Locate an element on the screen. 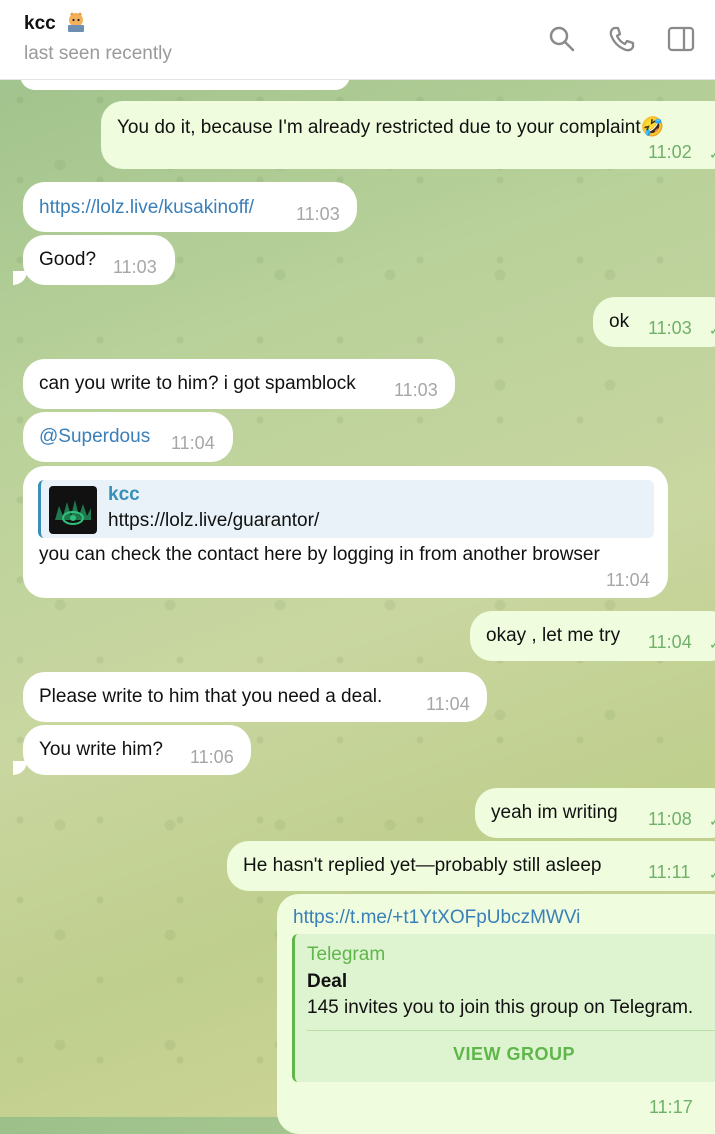 Image resolution: width=715 pixels, height=1134 pixels. message-time: 11:11 is located at coordinates (669, 872).